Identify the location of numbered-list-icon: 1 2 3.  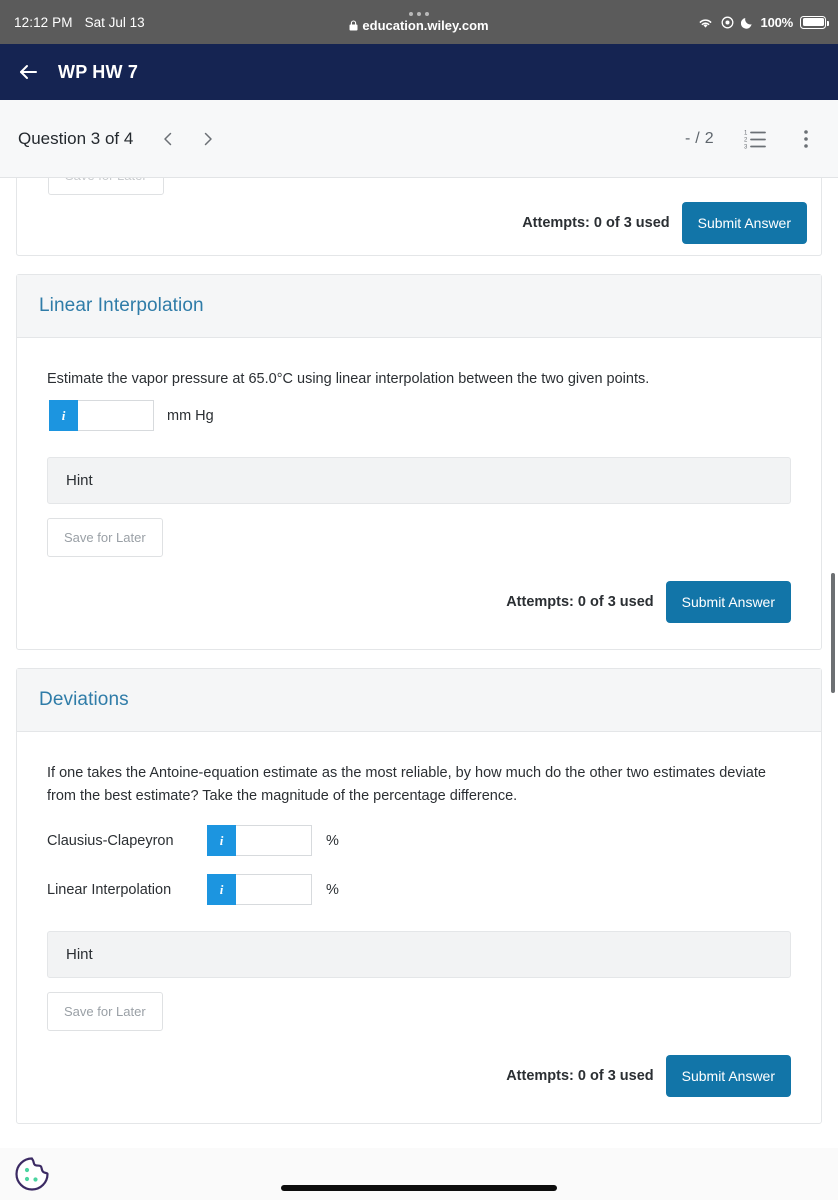
(756, 139).